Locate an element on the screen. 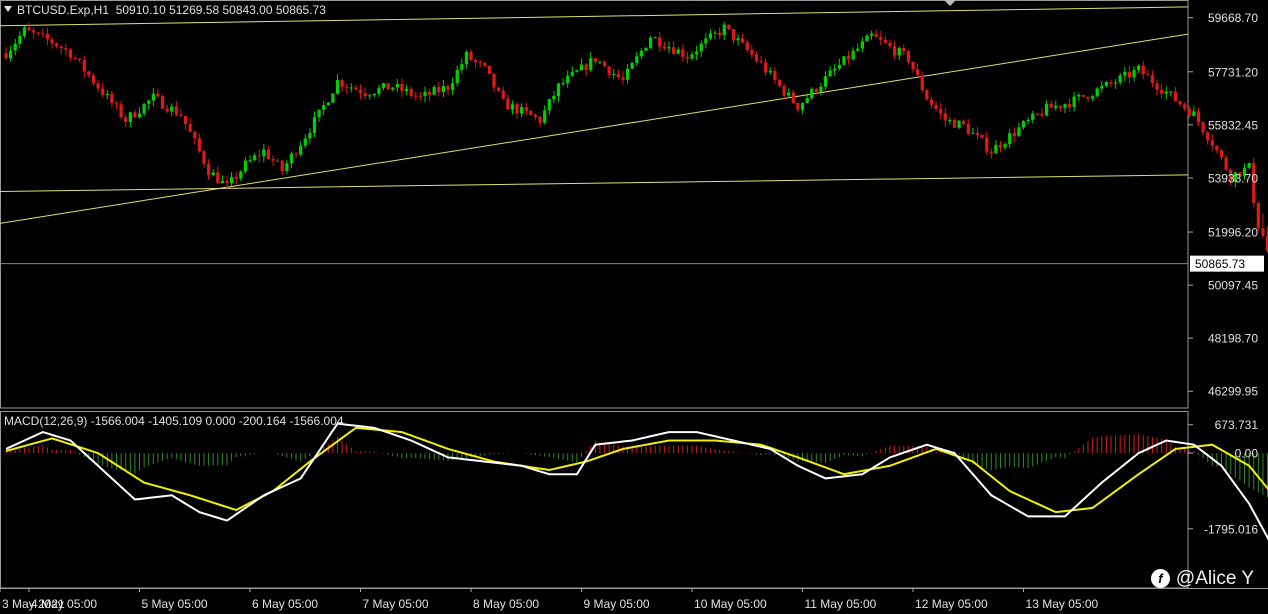 This screenshot has height=614, width=1268. symbol-label: BTCUSD.Exp,H1 is located at coordinates (63, 10).